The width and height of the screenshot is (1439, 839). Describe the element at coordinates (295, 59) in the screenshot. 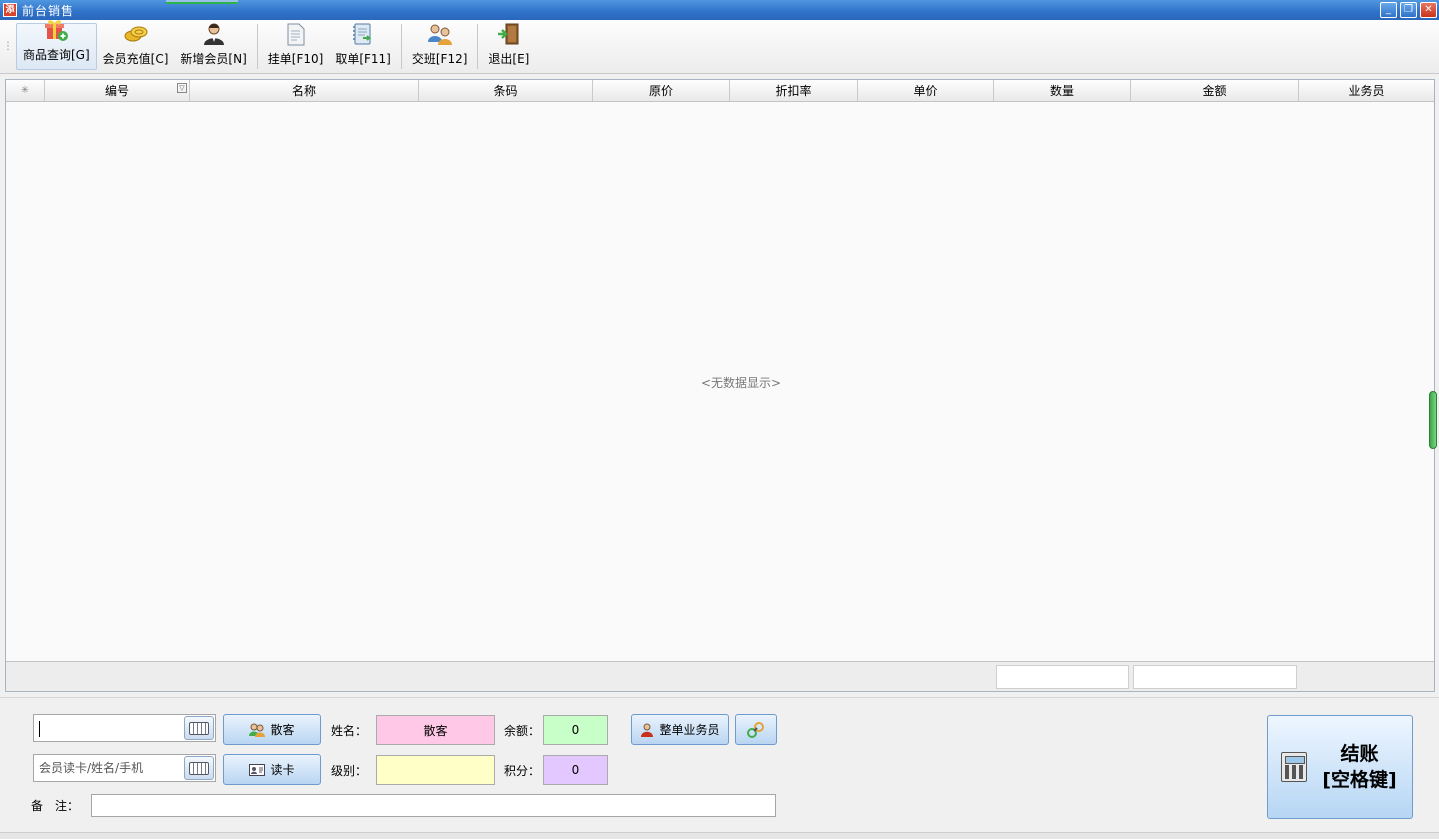

I see `hold-order-label: 挂单[F10]` at that location.